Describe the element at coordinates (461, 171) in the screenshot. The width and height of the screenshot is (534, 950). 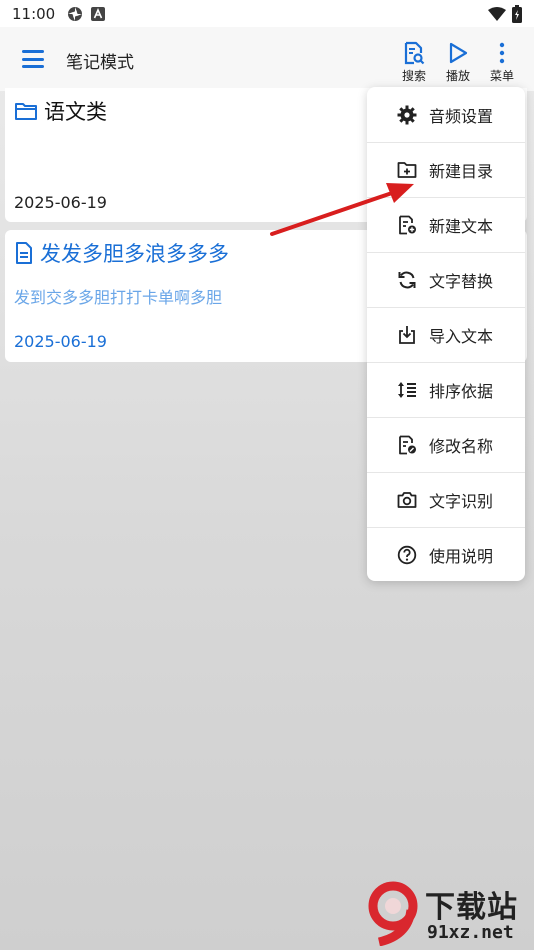
I see `menu-item-label: 新建目录` at that location.